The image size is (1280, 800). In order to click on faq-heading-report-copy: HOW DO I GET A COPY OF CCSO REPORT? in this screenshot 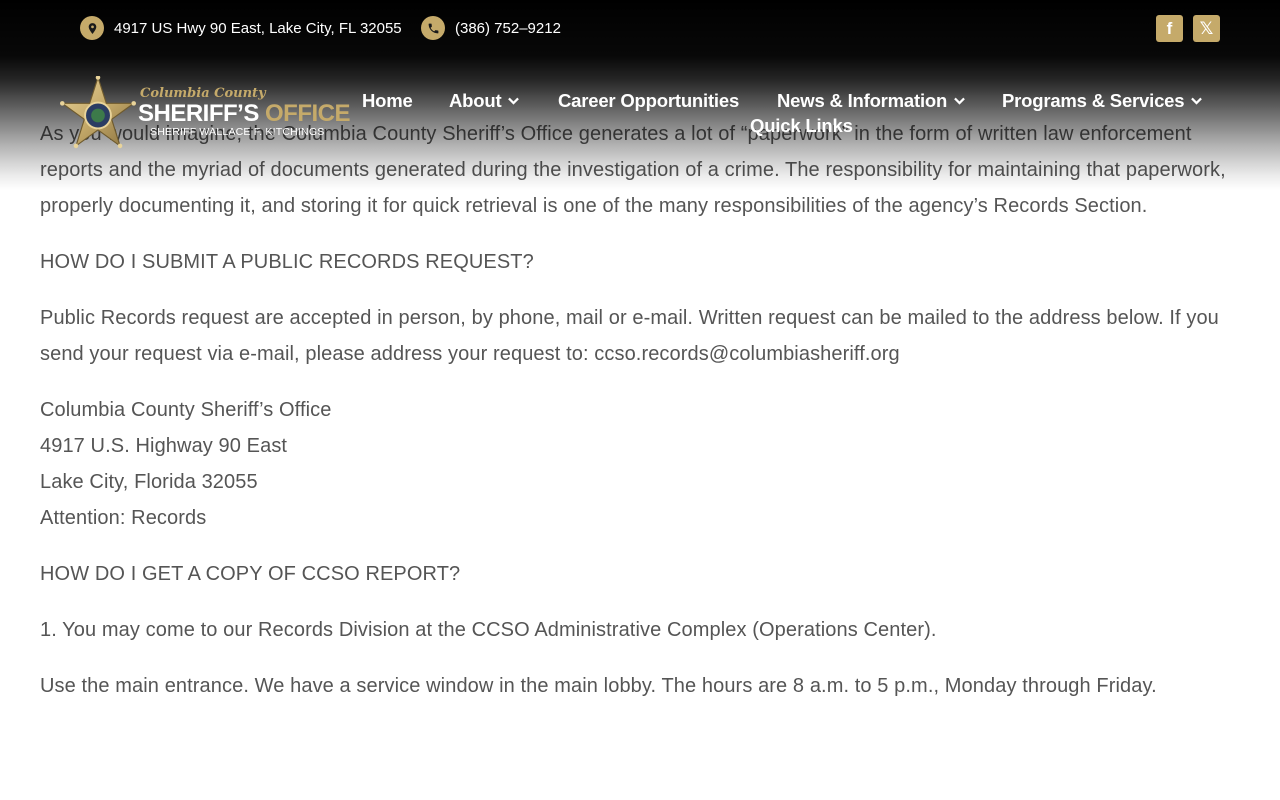, I will do `click(250, 574)`.